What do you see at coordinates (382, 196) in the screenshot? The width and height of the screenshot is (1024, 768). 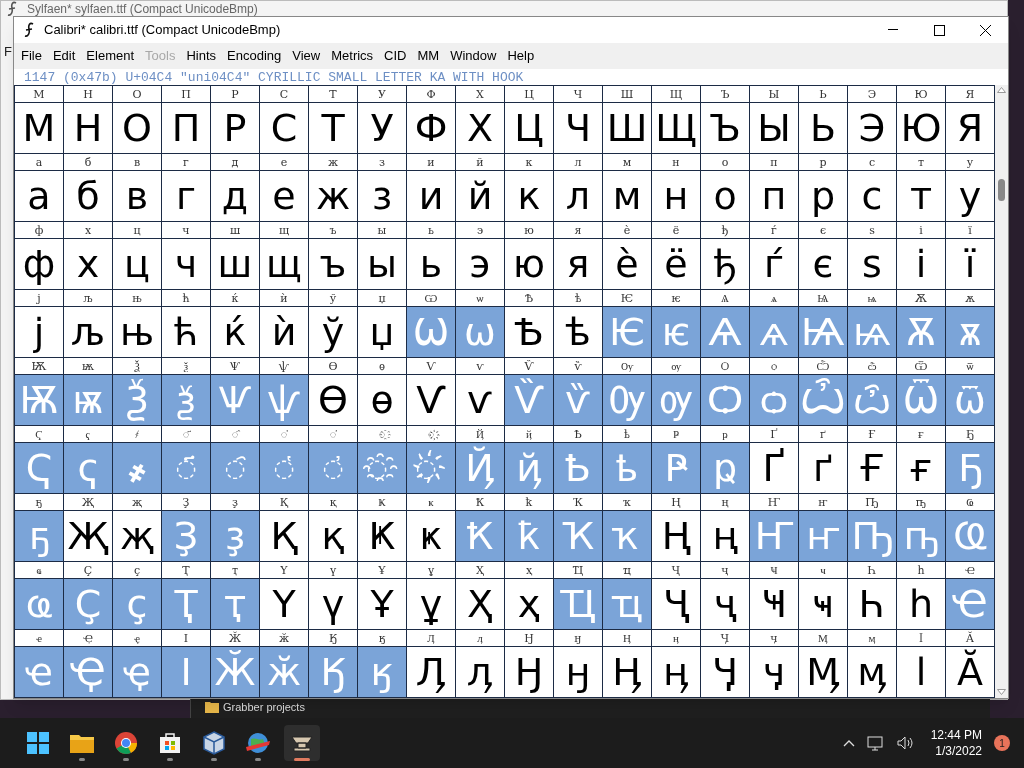 I see `glyph-cell: з` at bounding box center [382, 196].